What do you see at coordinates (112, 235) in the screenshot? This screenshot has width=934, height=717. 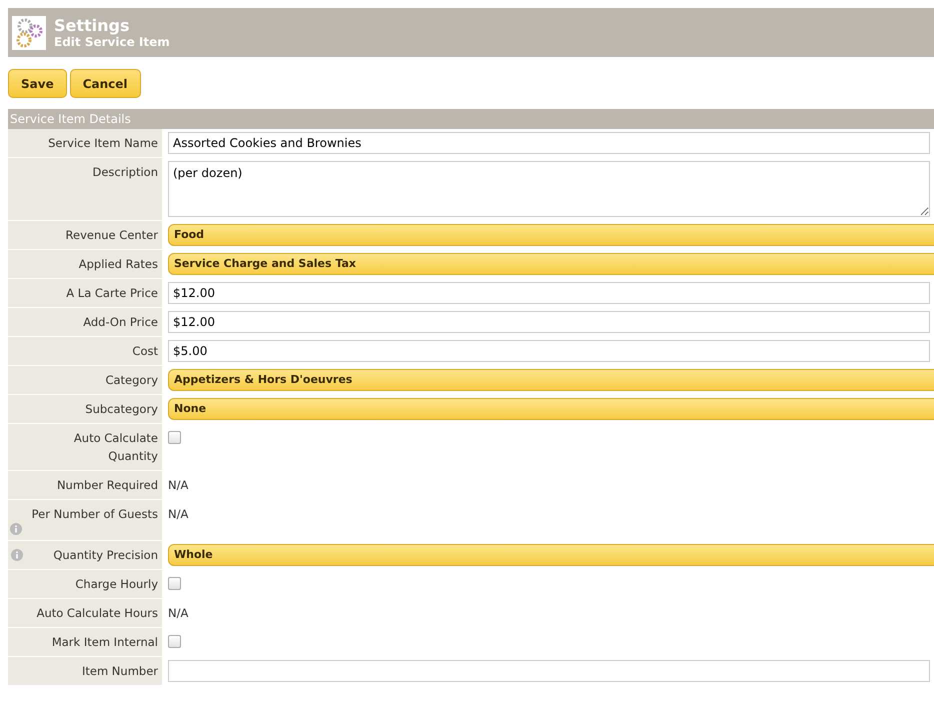 I see `field-label: Revenue Center` at bounding box center [112, 235].